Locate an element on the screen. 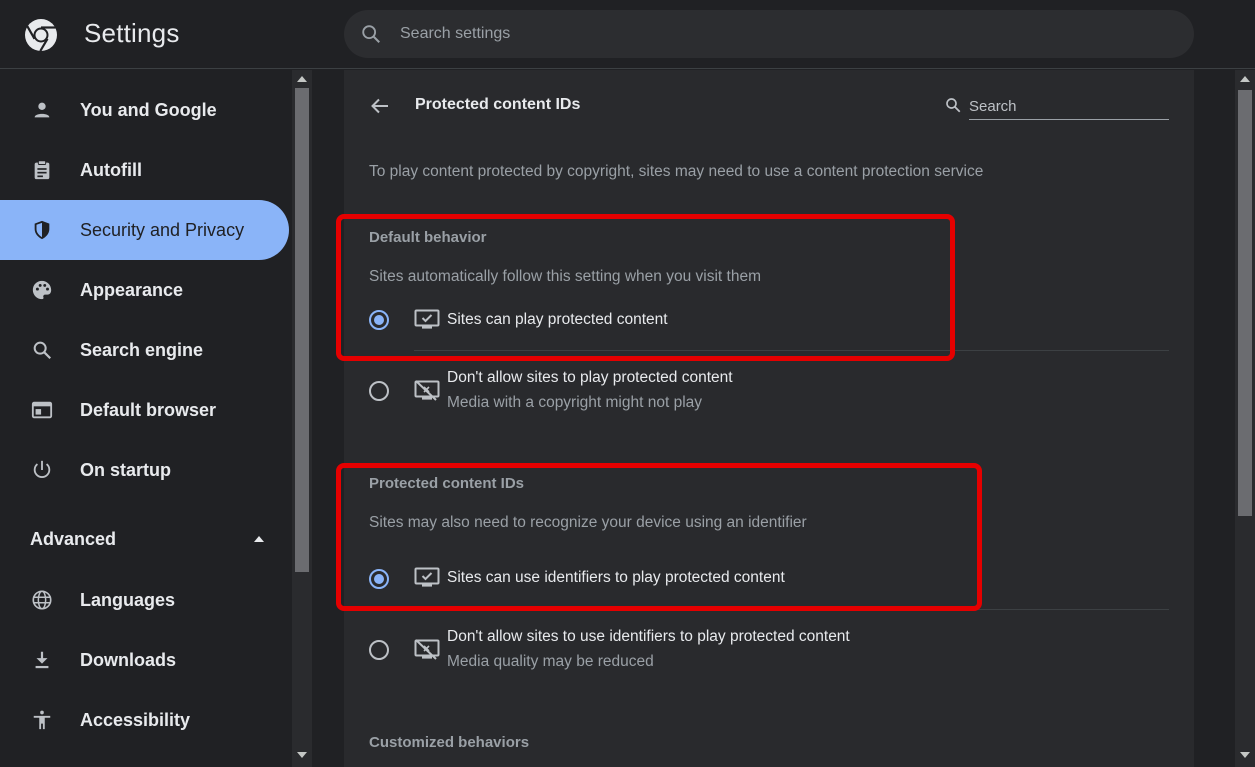 The image size is (1255, 767). sidebar-item-accessibility: Accessibility is located at coordinates (144, 720).